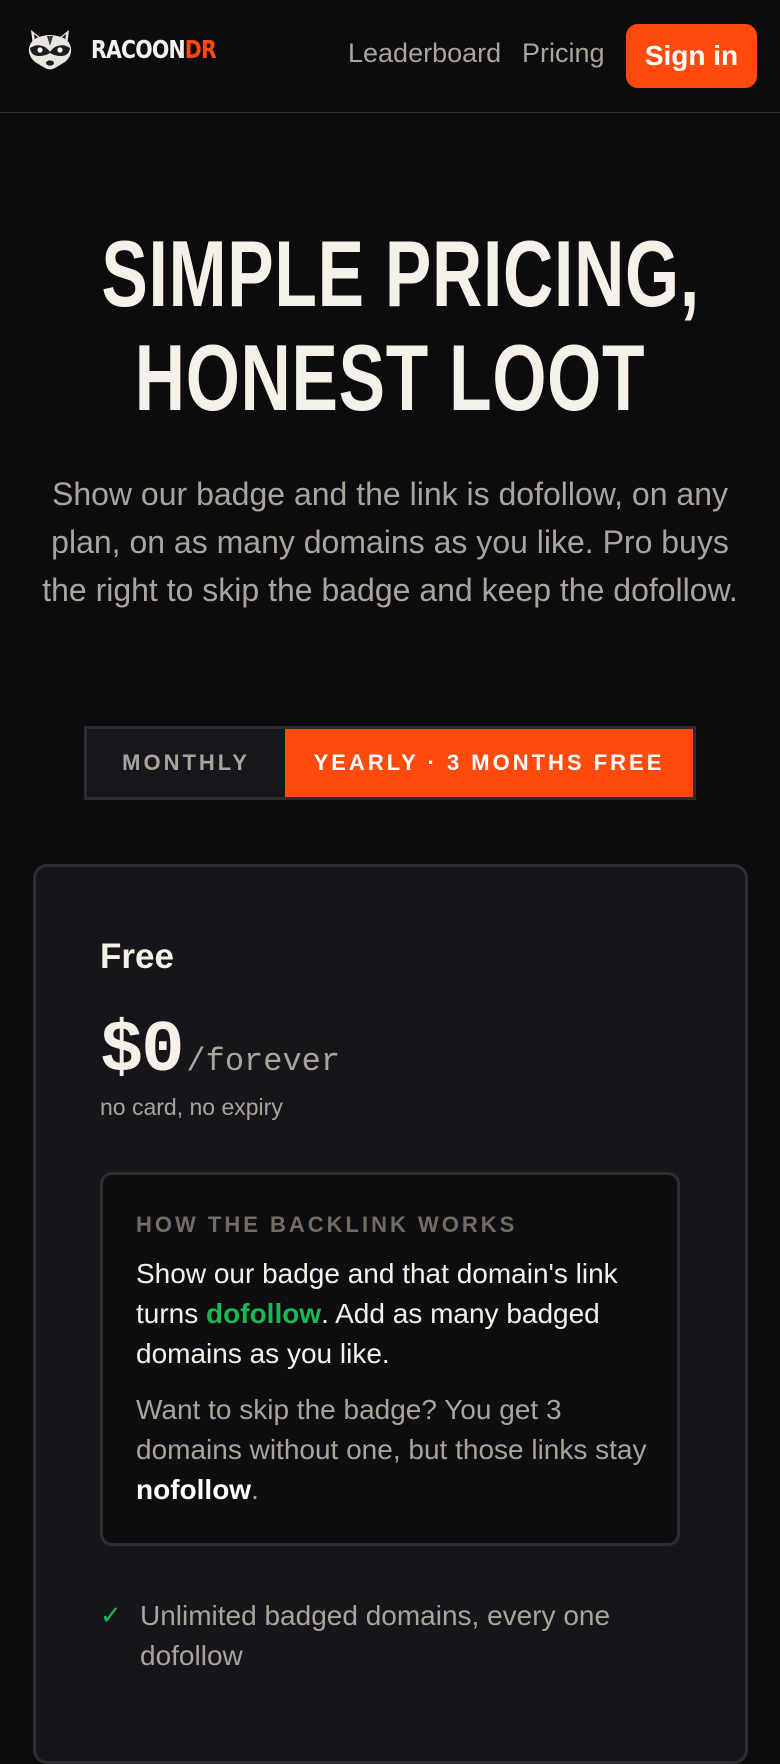  I want to click on plan-name: Free, so click(137, 956).